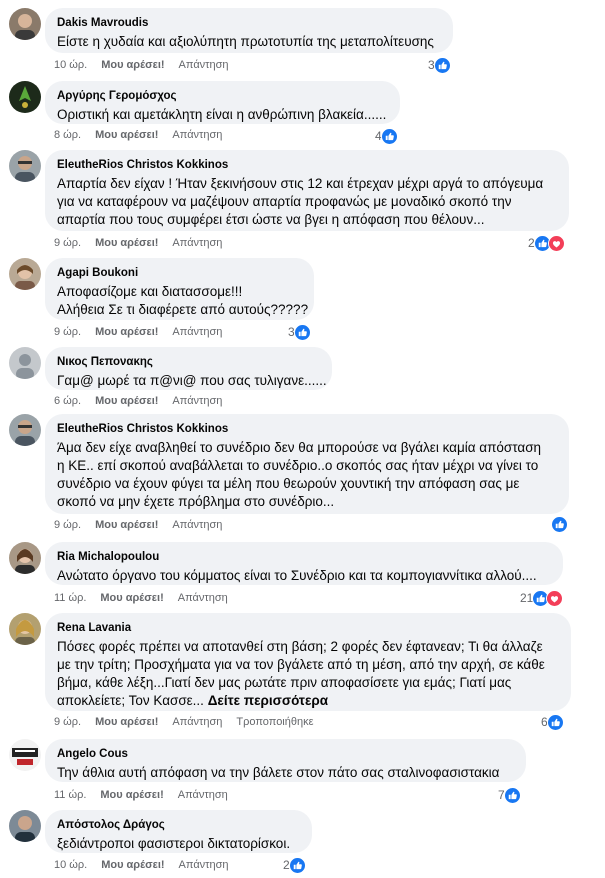  I want to click on reaction-count: 21, so click(527, 598).